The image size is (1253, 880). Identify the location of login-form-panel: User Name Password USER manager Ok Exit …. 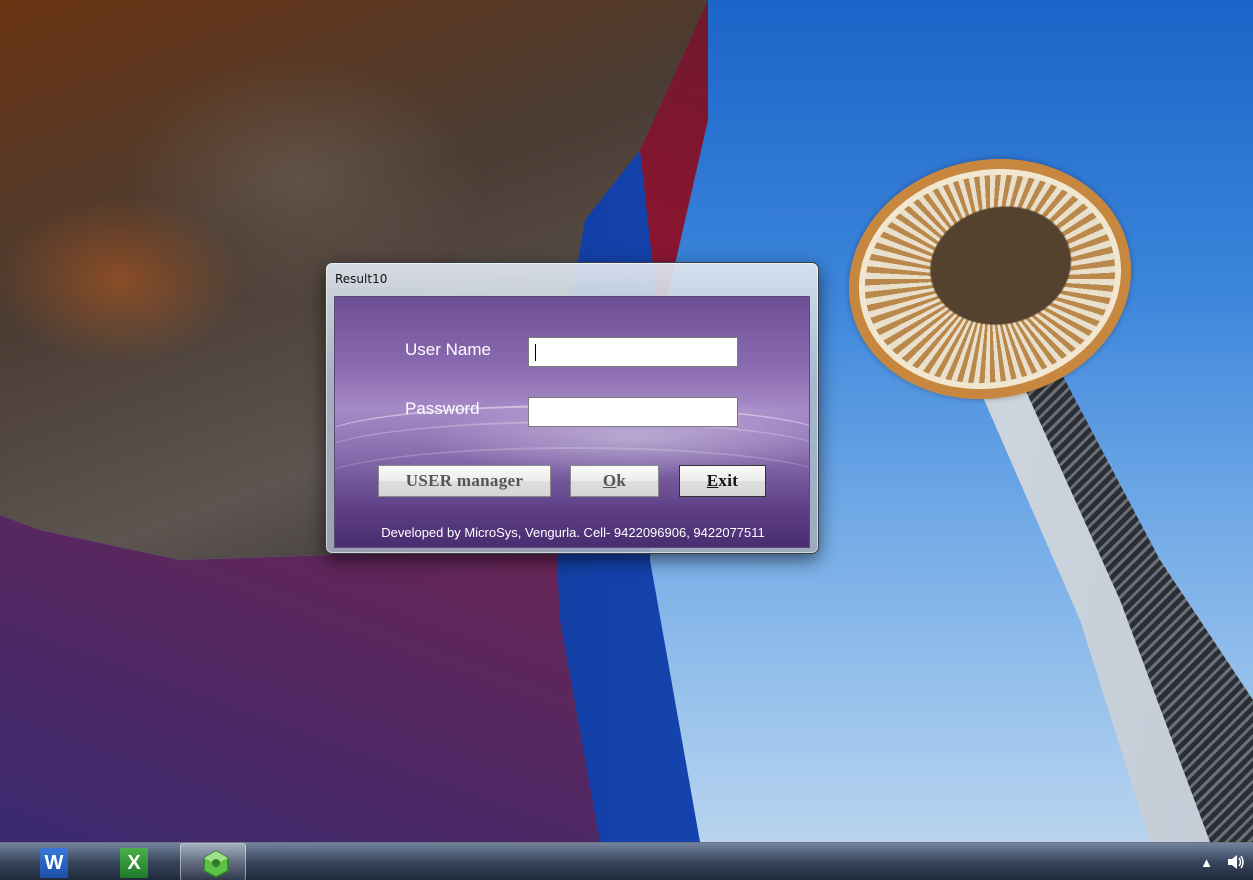
(572, 422).